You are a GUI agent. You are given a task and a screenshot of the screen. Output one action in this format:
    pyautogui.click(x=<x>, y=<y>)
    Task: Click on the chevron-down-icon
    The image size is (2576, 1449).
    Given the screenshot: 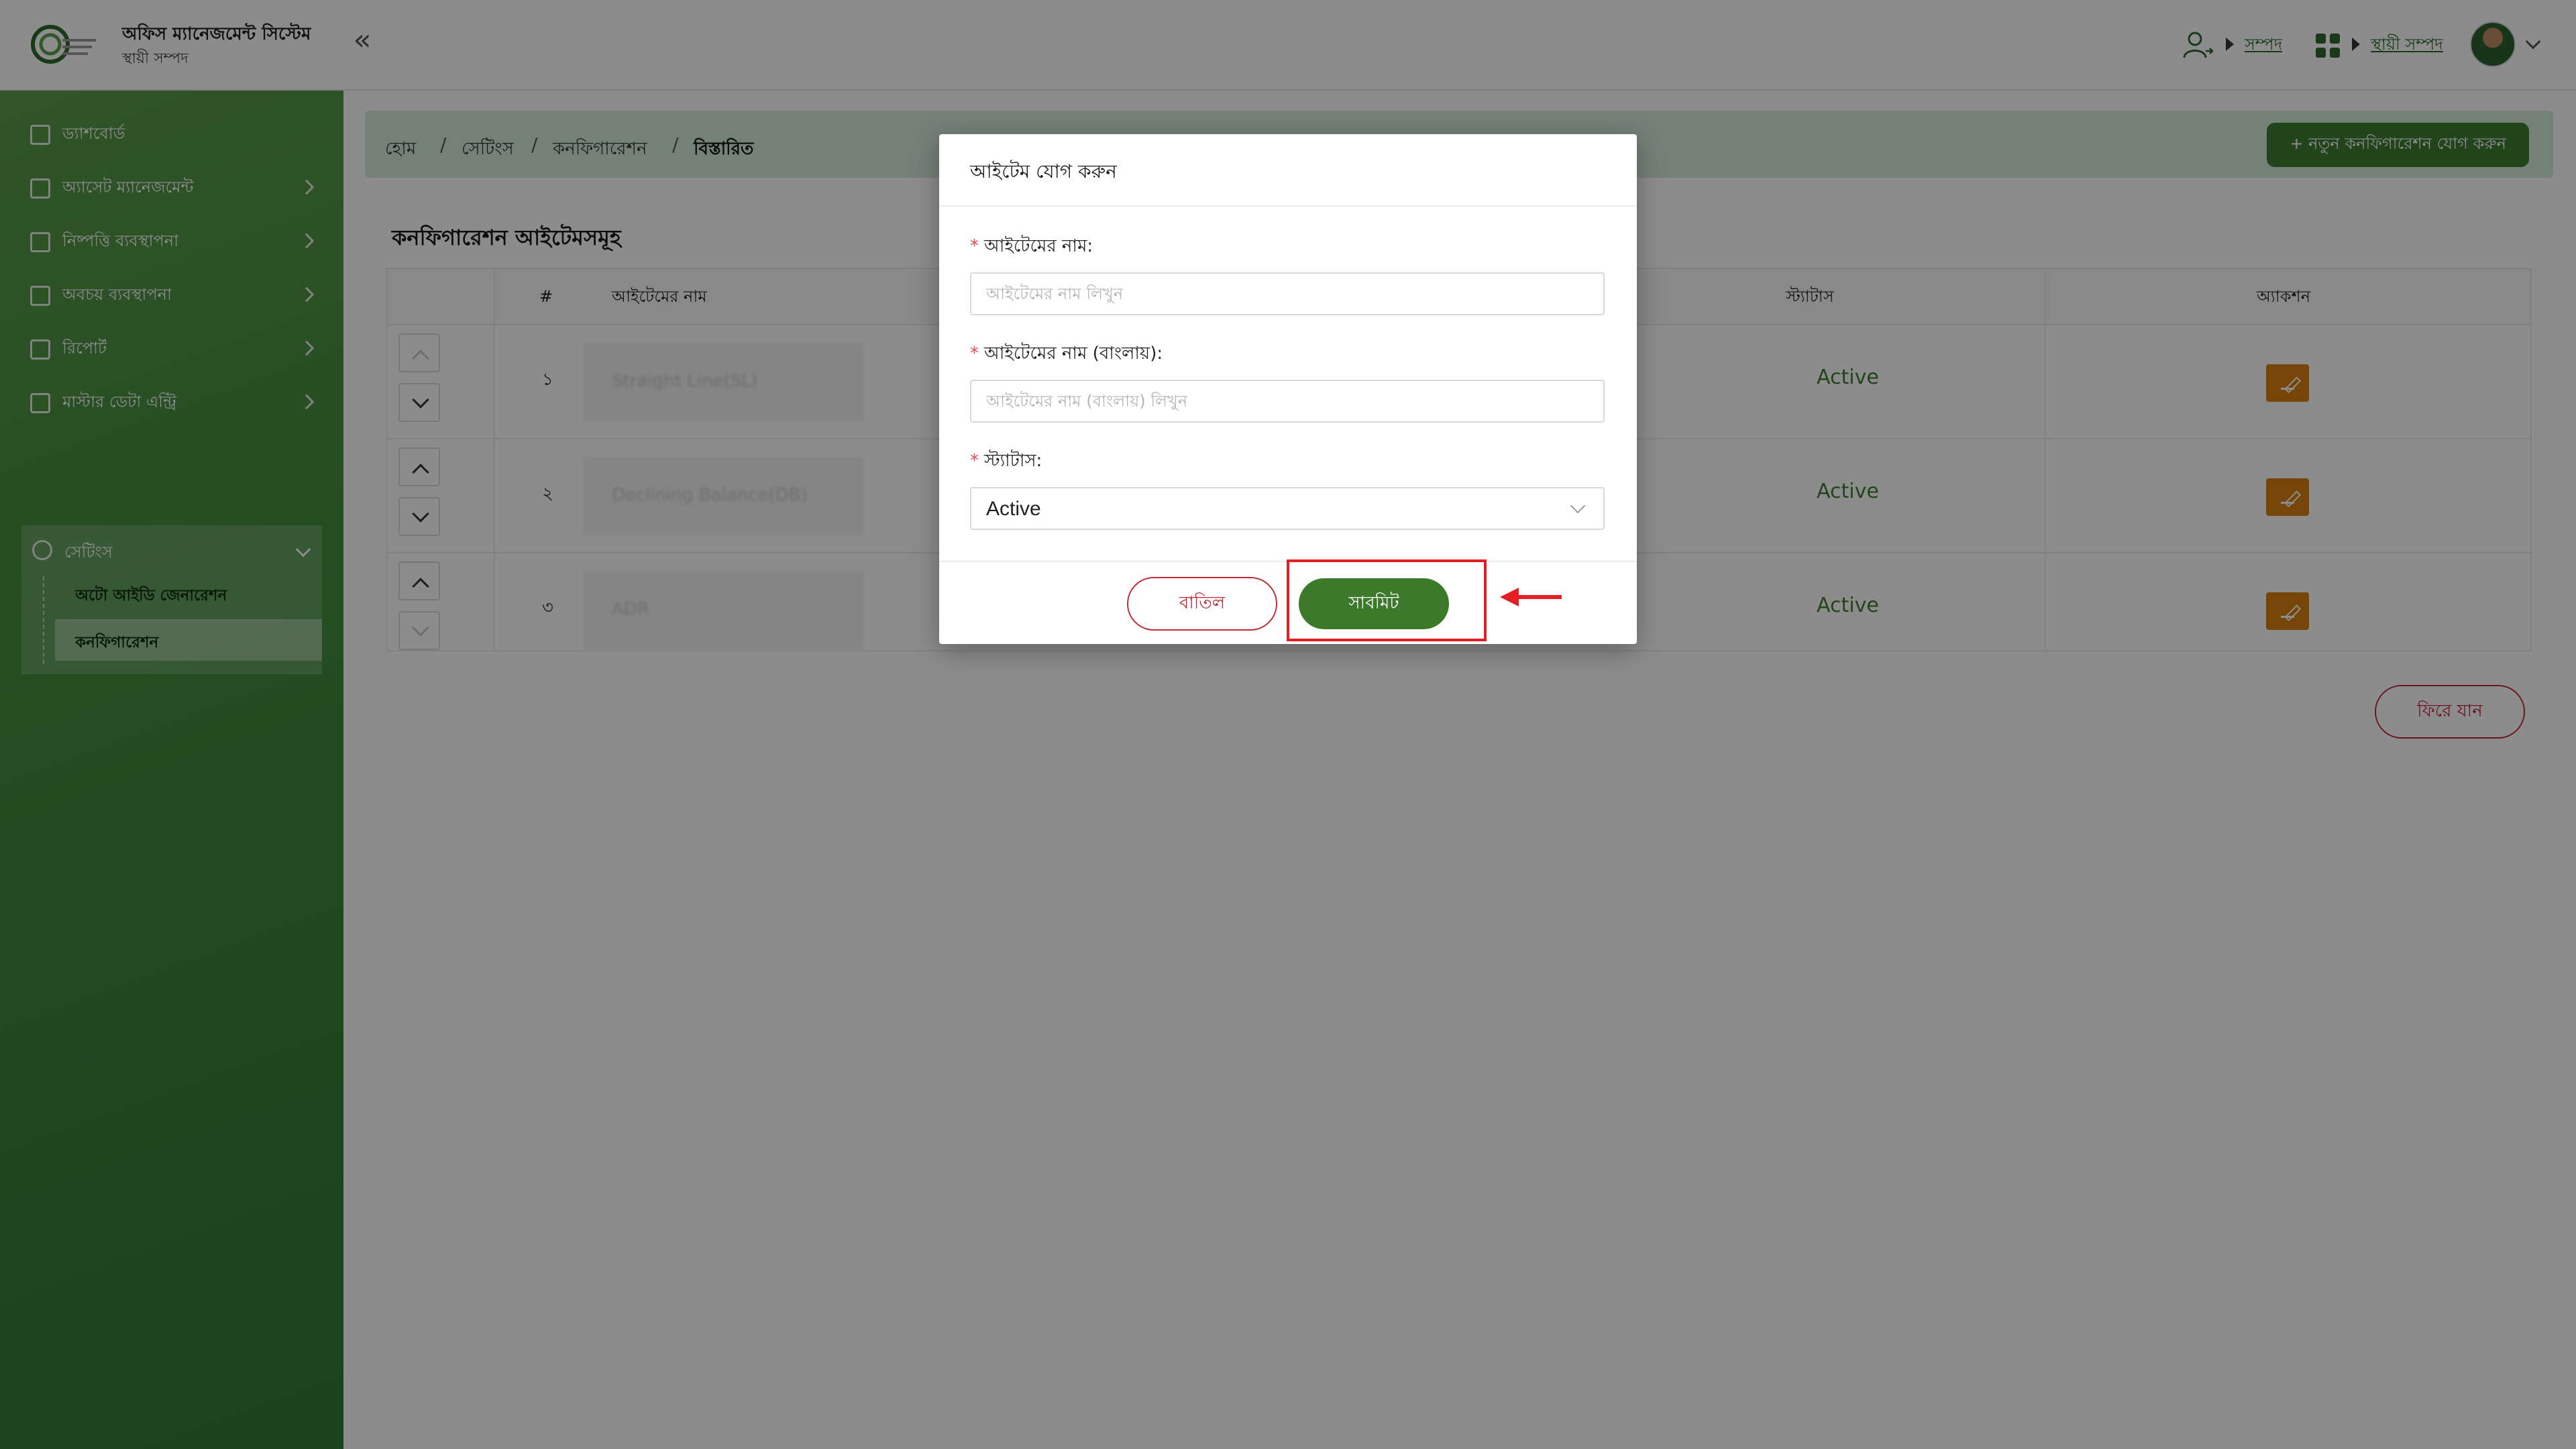 What is the action you would take?
    pyautogui.click(x=1578, y=506)
    